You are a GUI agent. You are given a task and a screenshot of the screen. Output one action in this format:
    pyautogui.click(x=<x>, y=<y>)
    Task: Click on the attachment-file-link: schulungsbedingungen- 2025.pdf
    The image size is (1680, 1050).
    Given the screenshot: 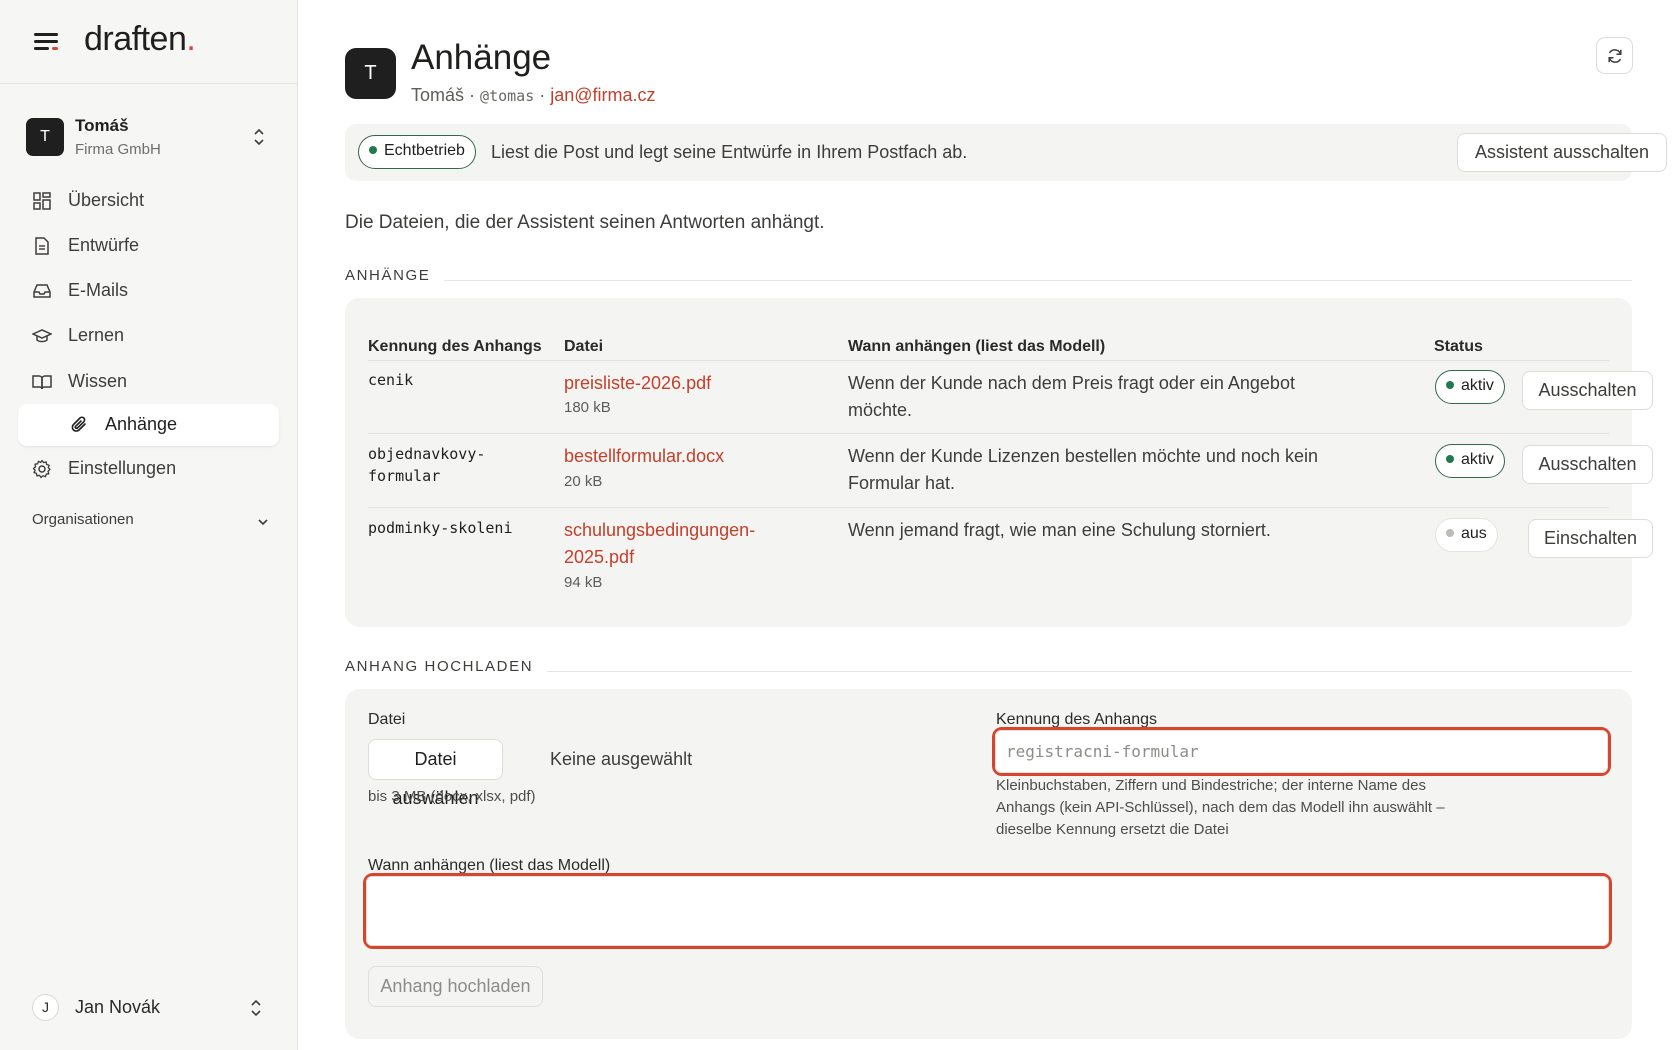 What is the action you would take?
    pyautogui.click(x=659, y=544)
    